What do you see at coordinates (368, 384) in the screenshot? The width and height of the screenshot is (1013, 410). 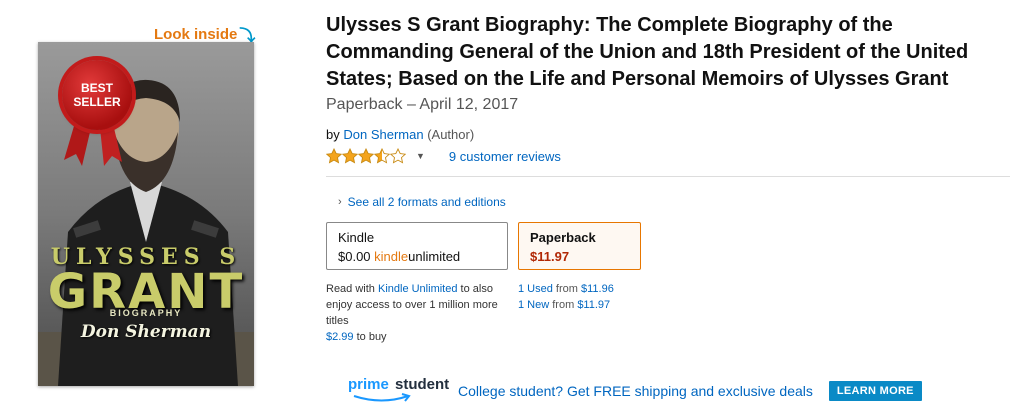 I see `prime-logo-prime: prime` at bounding box center [368, 384].